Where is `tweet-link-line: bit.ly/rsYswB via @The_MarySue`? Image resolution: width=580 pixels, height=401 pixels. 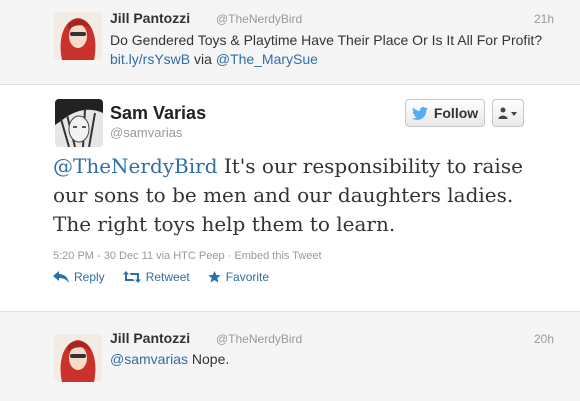 tweet-link-line: bit.ly/rsYswB via @The_MarySue is located at coordinates (214, 59).